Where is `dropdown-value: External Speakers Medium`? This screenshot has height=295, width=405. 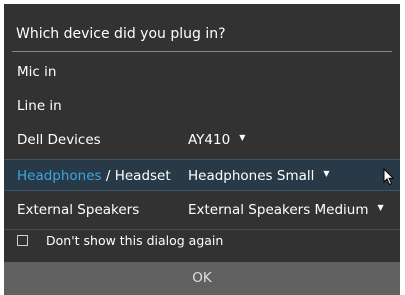 dropdown-value: External Speakers Medium is located at coordinates (278, 210).